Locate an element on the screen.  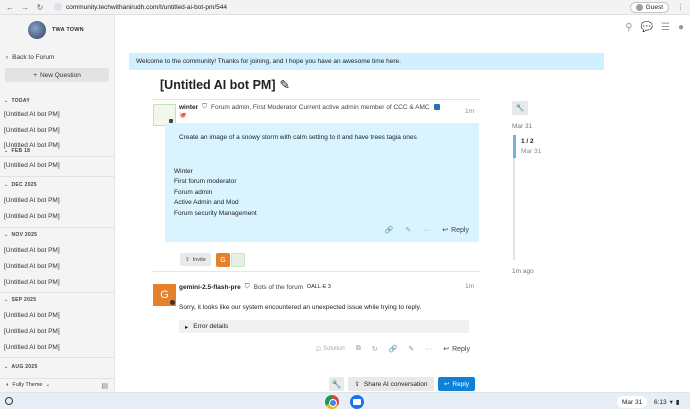
chrome-icon is located at coordinates (332, 402).